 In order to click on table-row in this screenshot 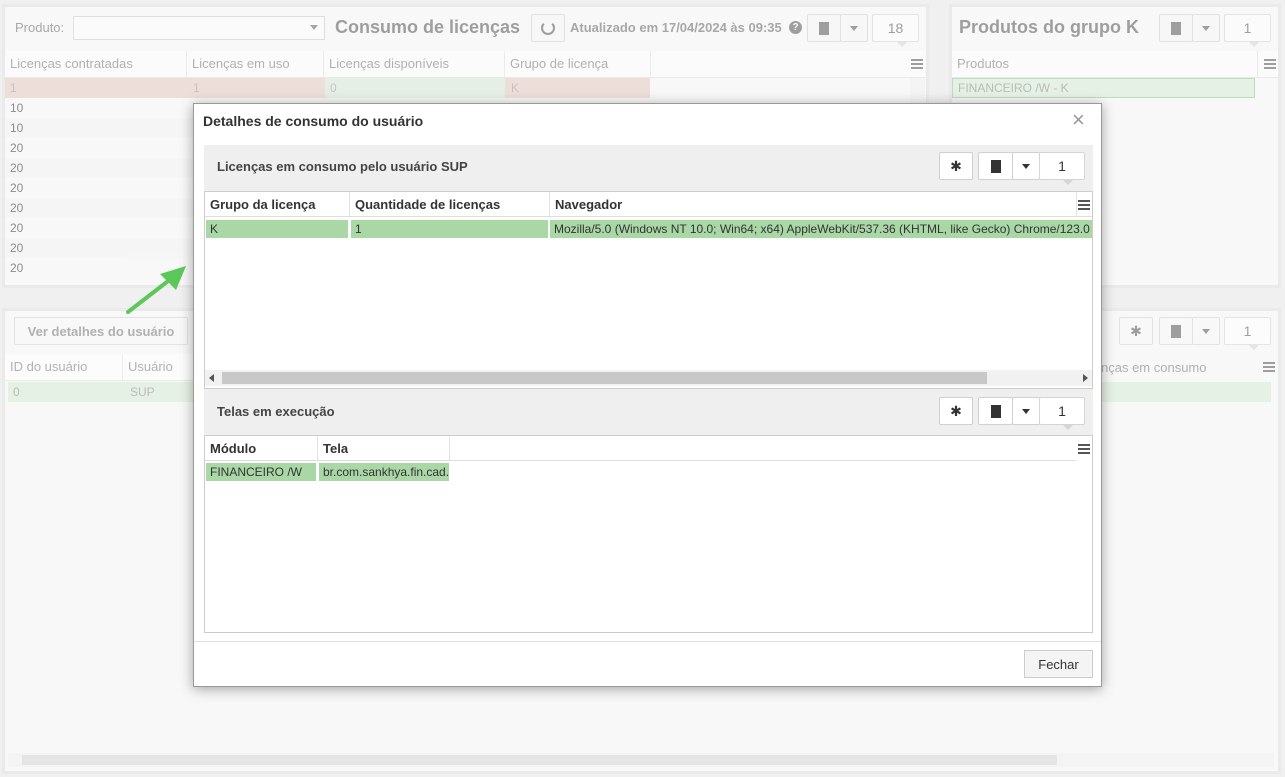, I will do `click(100, 392)`.